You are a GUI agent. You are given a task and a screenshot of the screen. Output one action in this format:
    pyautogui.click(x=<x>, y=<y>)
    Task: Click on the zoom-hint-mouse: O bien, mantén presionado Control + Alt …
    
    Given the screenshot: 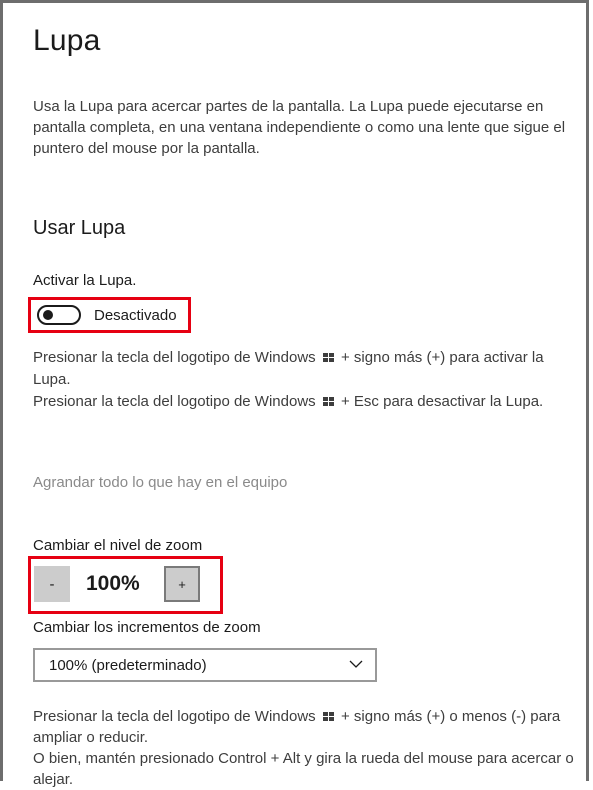 What is the action you would take?
    pyautogui.click(x=303, y=769)
    